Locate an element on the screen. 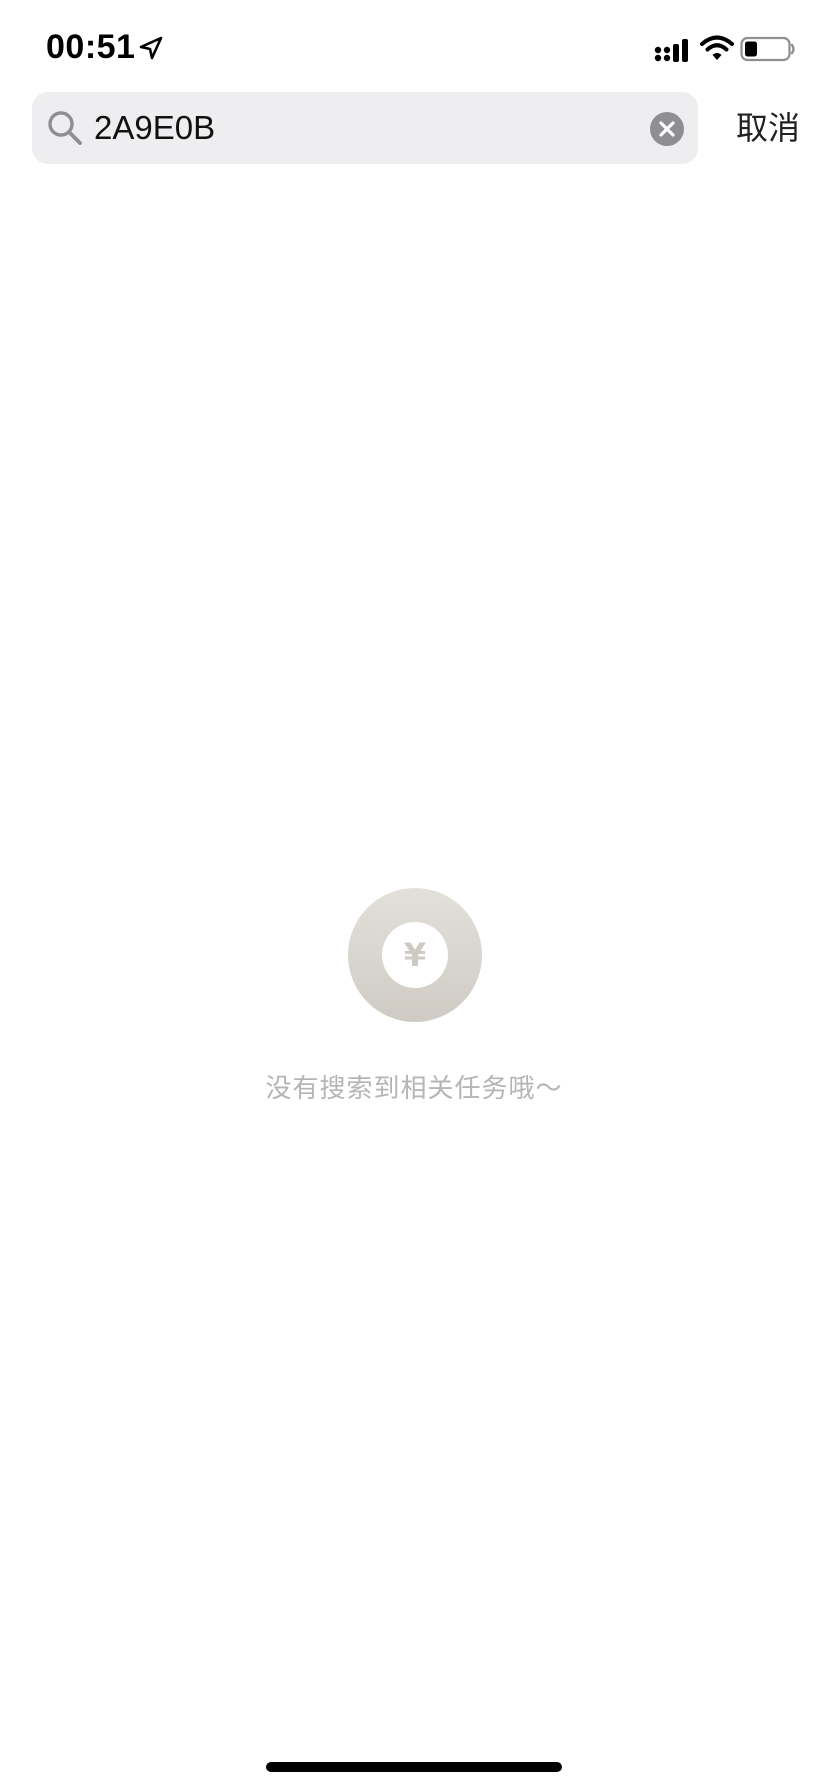 The height and width of the screenshot is (1792, 828). location-arrow-icon is located at coordinates (151, 48).